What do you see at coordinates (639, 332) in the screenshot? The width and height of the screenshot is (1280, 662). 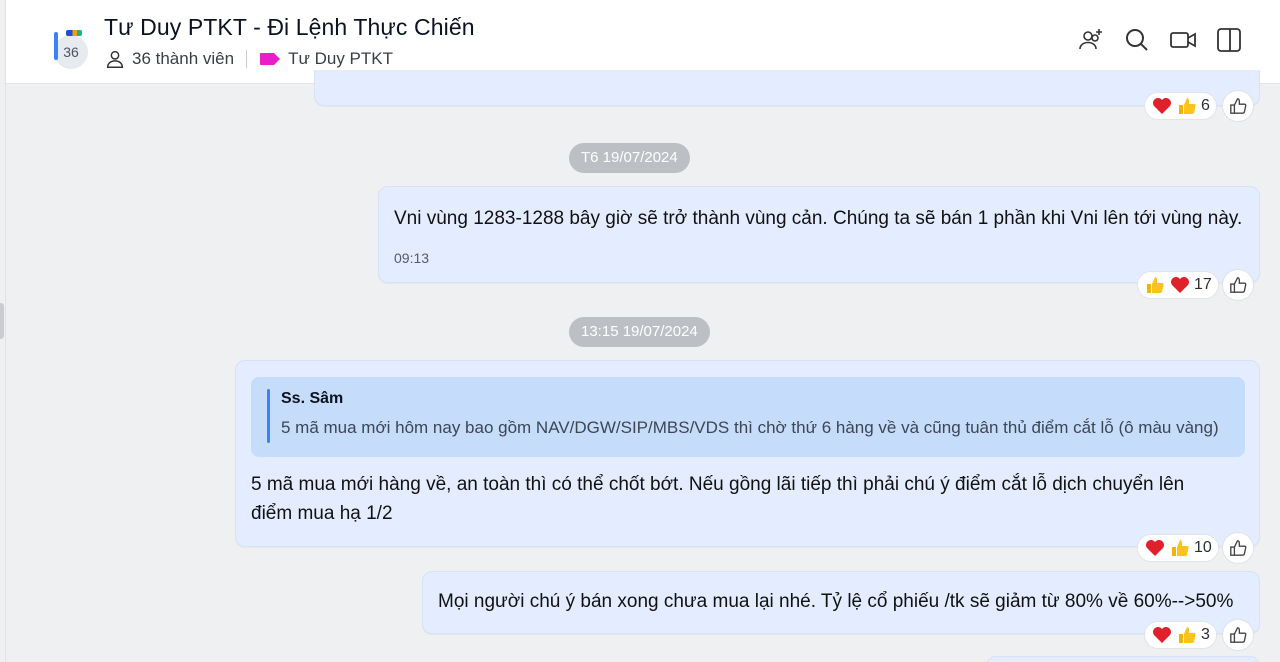 I see `date-separator: 13:15 19/07/2024` at bounding box center [639, 332].